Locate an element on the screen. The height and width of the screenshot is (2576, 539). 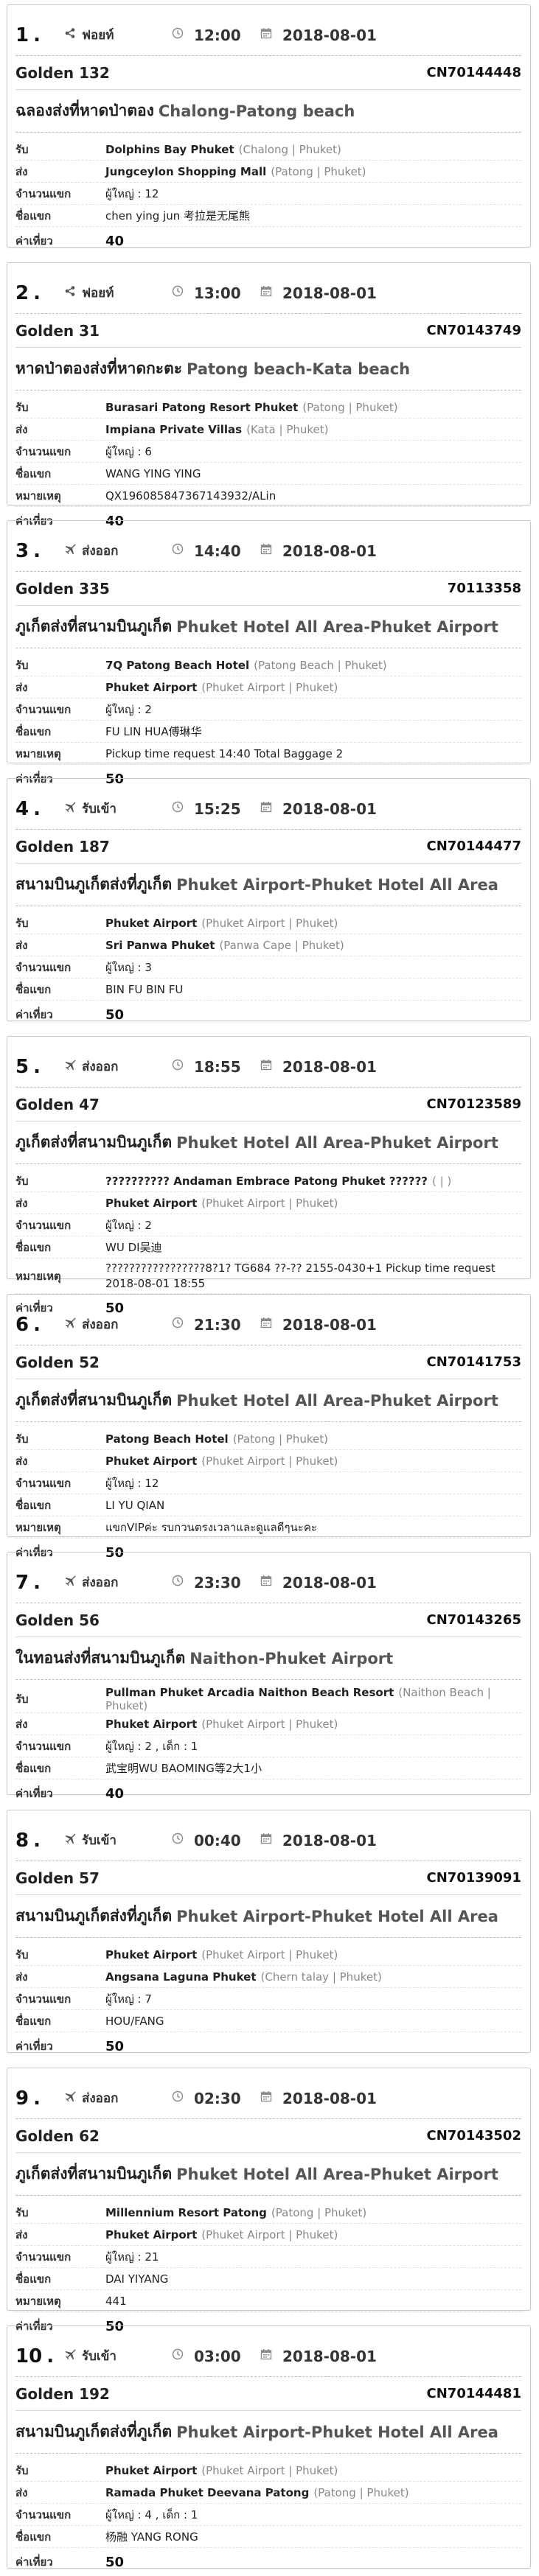
guest-name: ชื่อแขก chen ying jun 考拉是无尾熊 is located at coordinates (268, 216).